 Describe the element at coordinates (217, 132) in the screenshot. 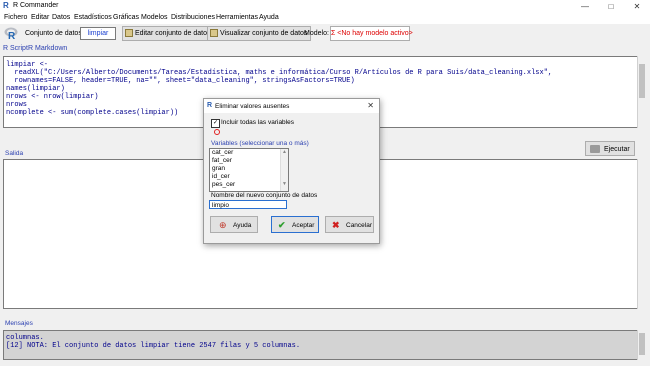

I see `indicator-dot` at that location.